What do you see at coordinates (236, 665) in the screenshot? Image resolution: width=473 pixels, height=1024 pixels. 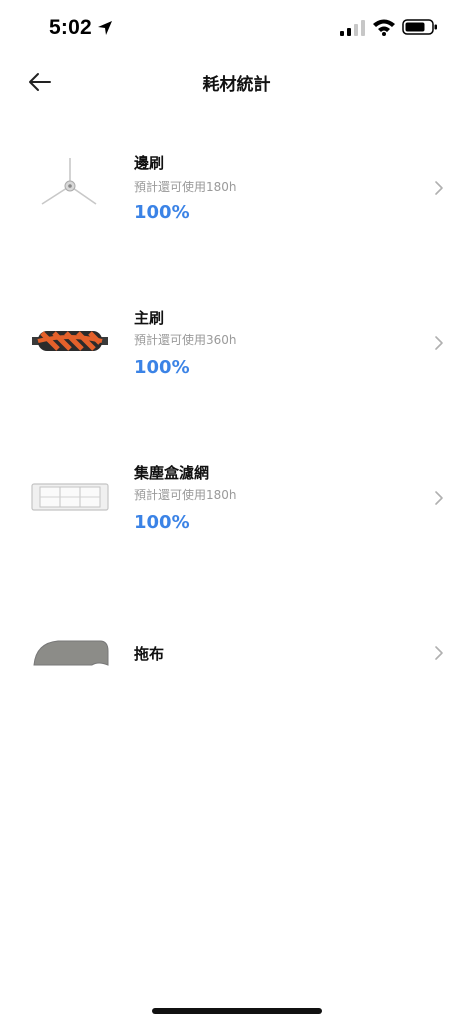 I see `consumable-item-mop-pad: 拖布` at bounding box center [236, 665].